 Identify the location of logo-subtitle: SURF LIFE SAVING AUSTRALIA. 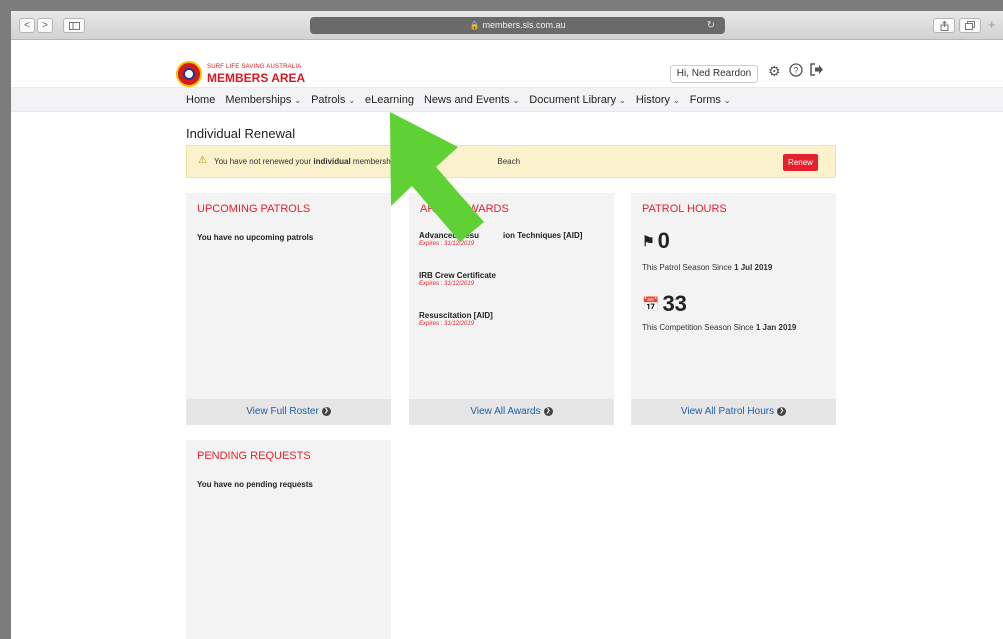
(254, 67).